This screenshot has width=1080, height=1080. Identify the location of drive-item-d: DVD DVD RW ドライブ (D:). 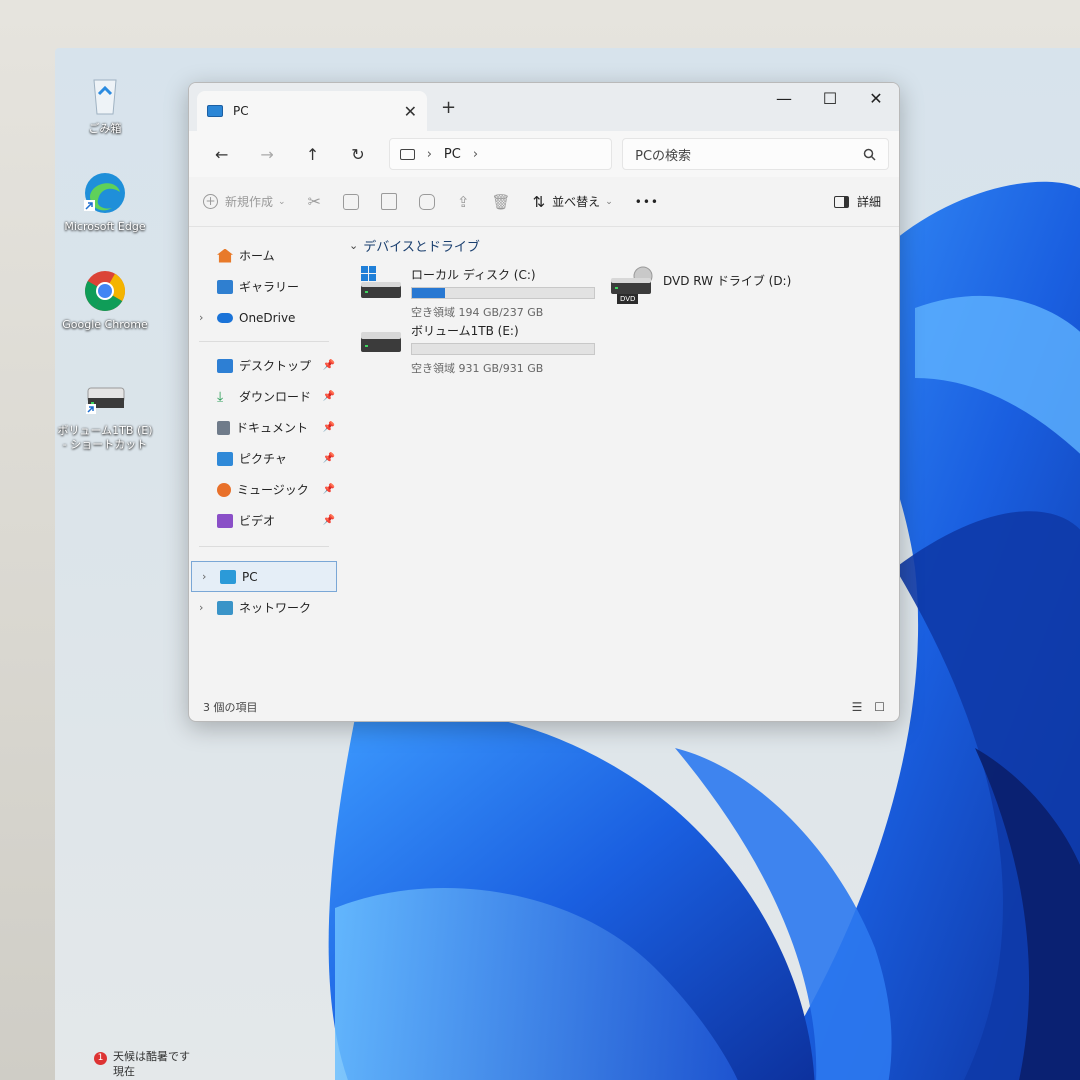
(700, 286).